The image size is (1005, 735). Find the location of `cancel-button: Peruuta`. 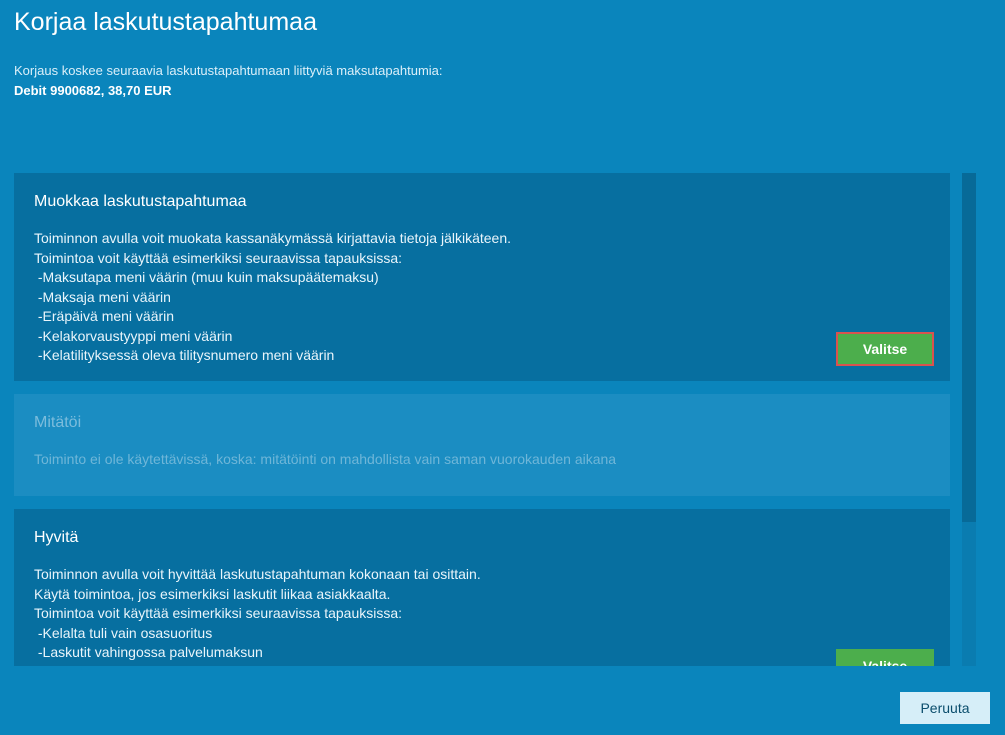

cancel-button: Peruuta is located at coordinates (945, 708).